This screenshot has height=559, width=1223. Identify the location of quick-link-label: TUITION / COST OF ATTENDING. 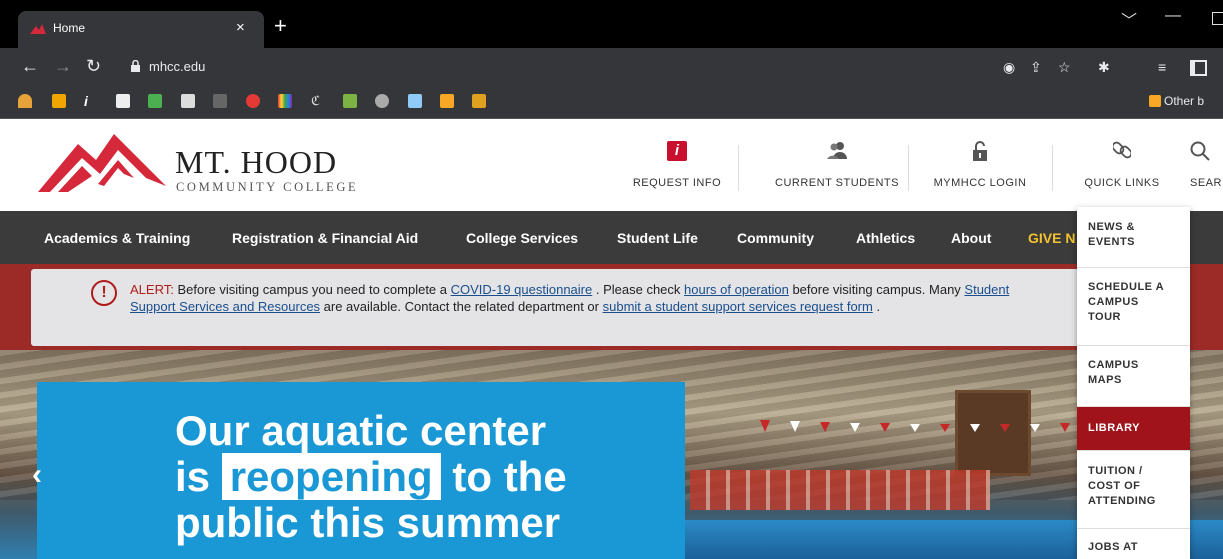
(1122, 486).